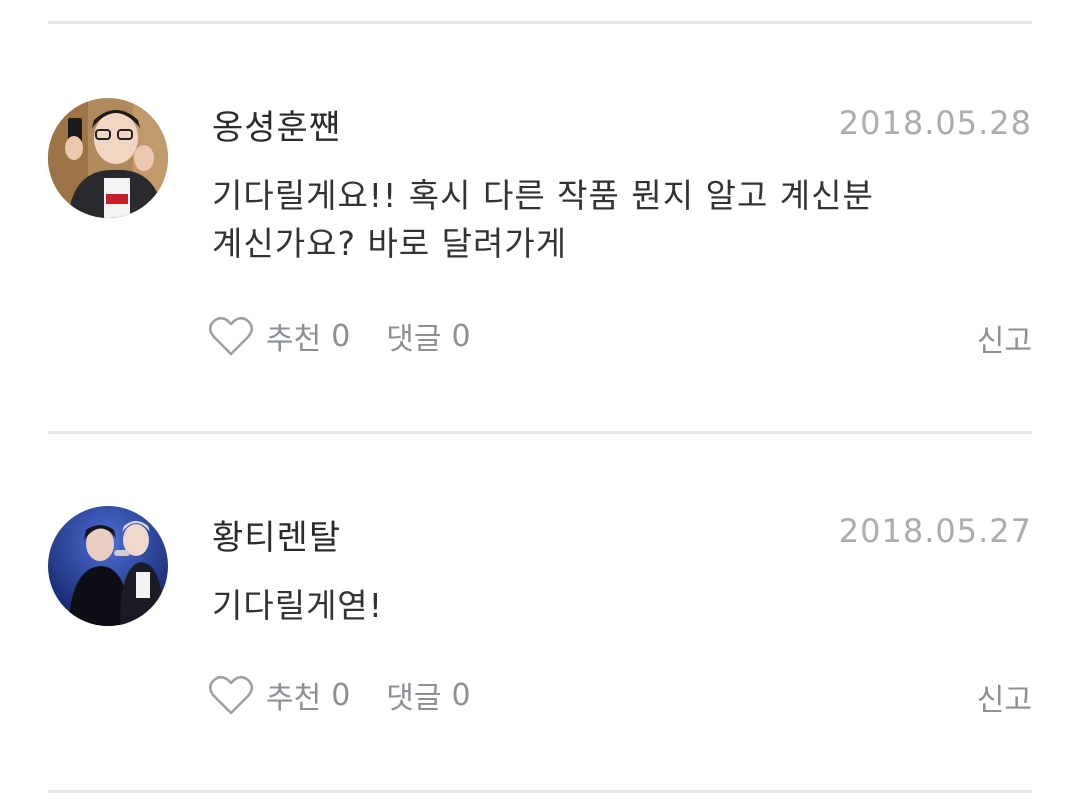  Describe the element at coordinates (935, 531) in the screenshot. I see `comment-date: 2018.05.27` at that location.